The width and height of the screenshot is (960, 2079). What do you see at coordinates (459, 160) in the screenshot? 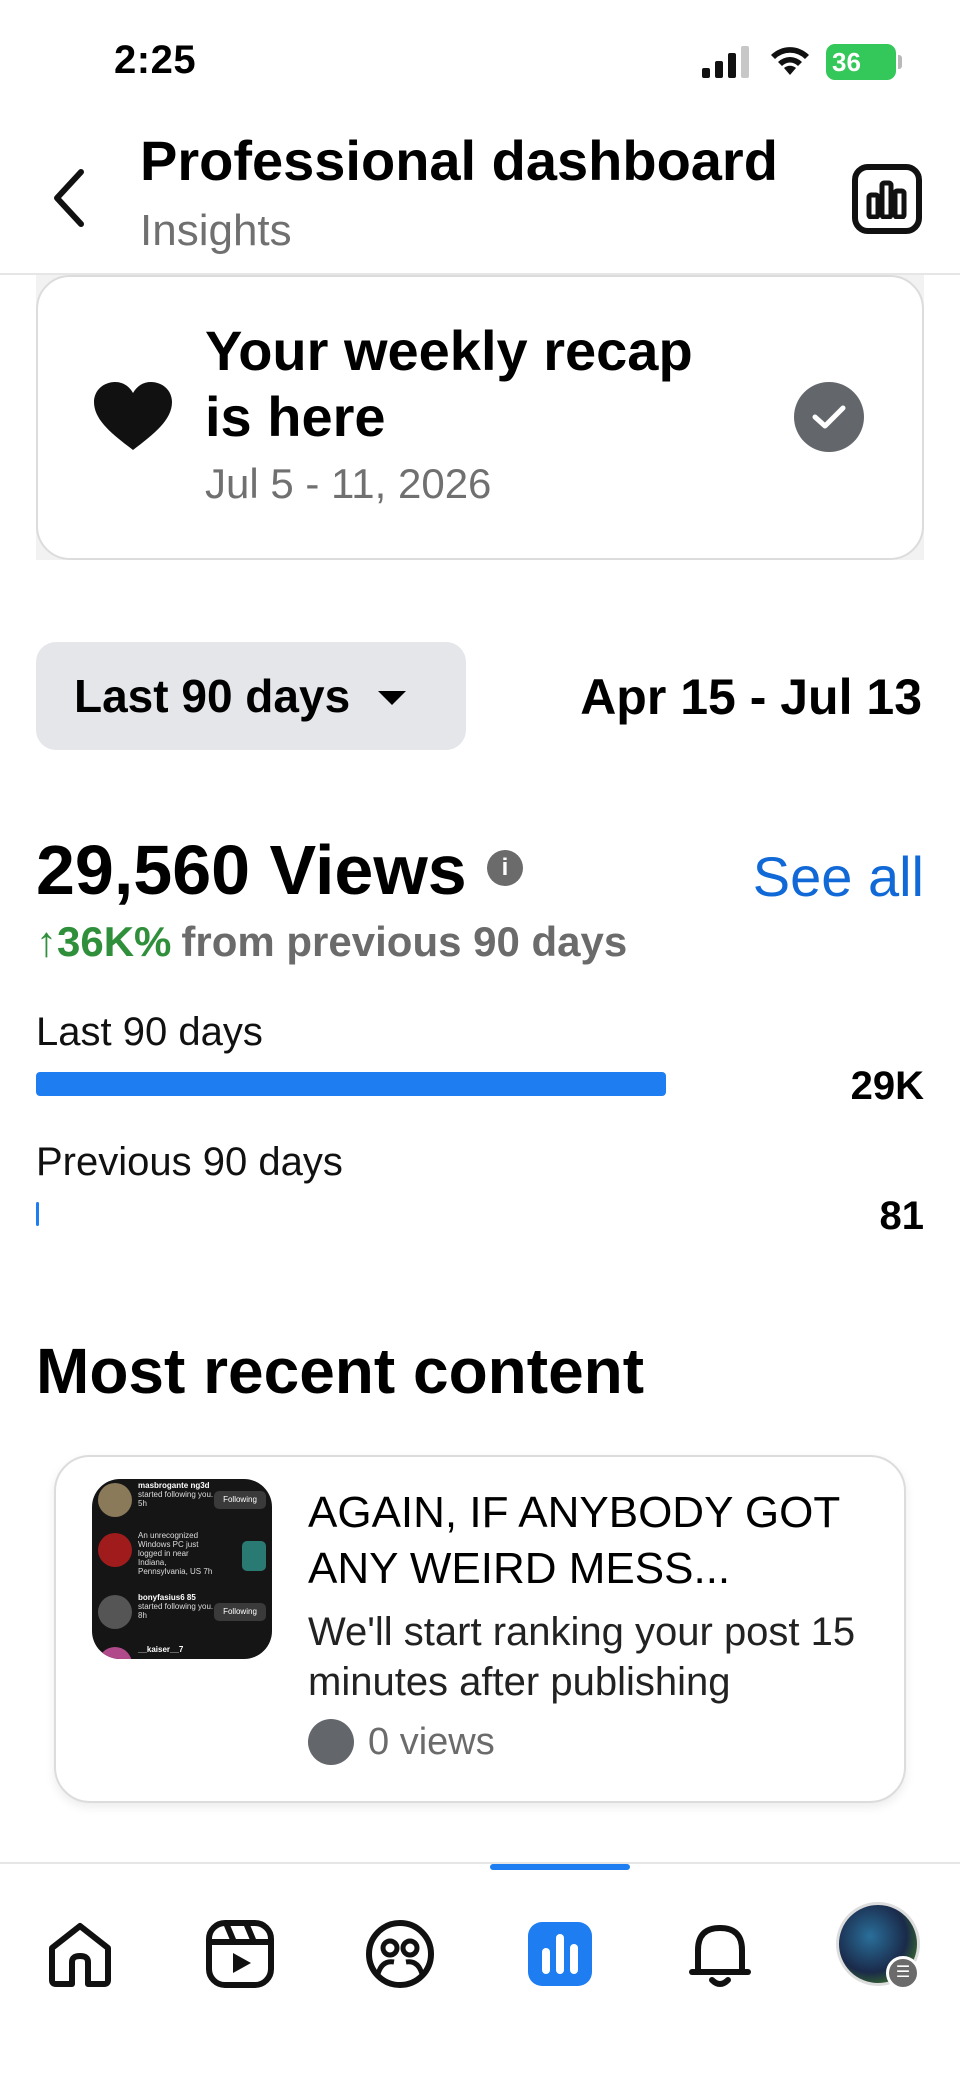
I see `page-title: Professional dashboard` at bounding box center [459, 160].